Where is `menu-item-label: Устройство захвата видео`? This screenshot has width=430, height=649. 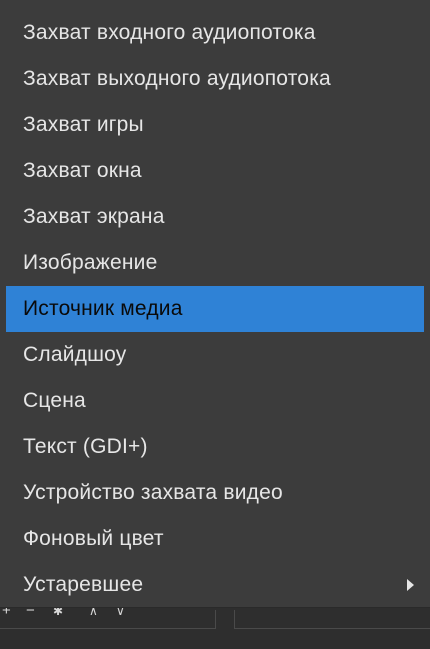 menu-item-label: Устройство захвата видео is located at coordinates (153, 492).